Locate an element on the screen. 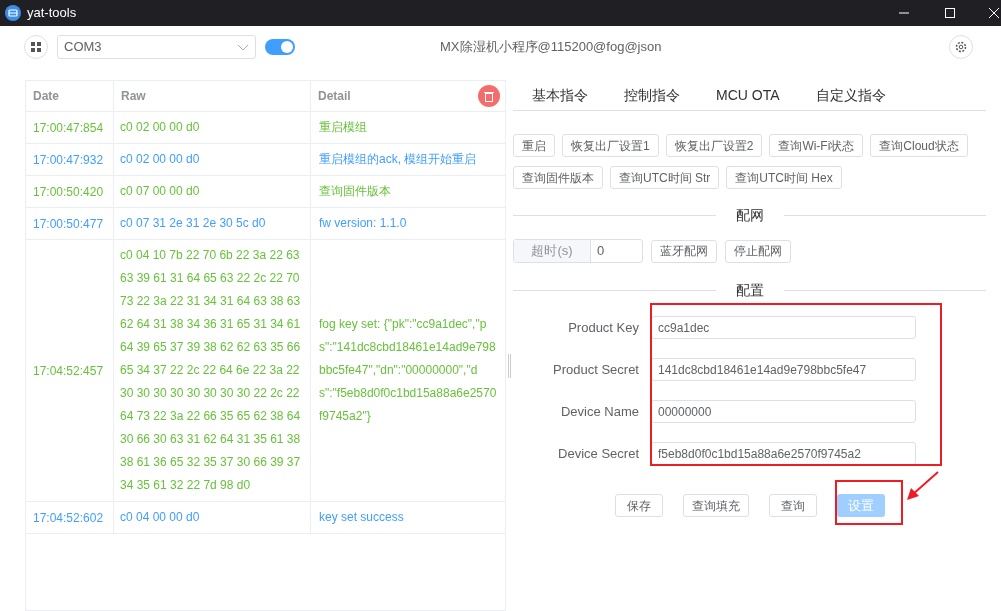 The height and width of the screenshot is (611, 1001). command-button: 查询填充 is located at coordinates (716, 505).